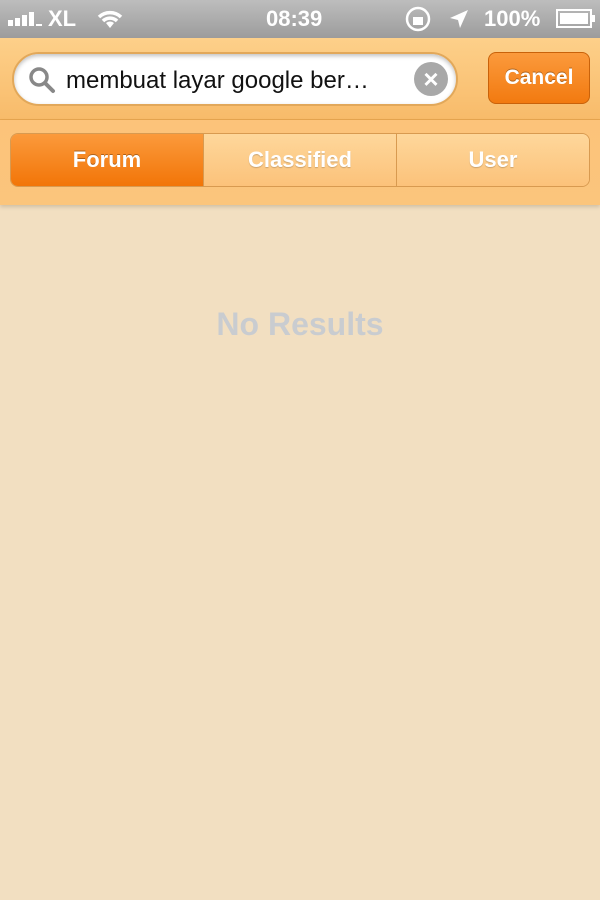 The height and width of the screenshot is (900, 600). I want to click on battery-percent: 100%, so click(512, 18).